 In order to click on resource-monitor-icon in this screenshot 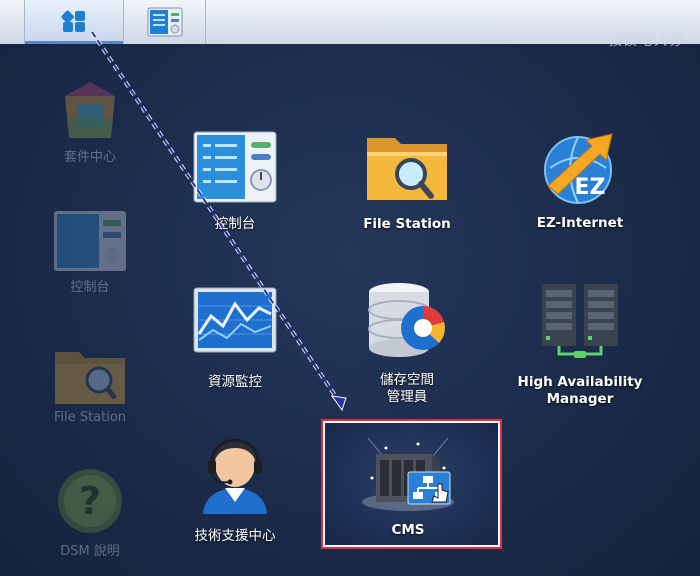, I will do `click(235, 320)`.